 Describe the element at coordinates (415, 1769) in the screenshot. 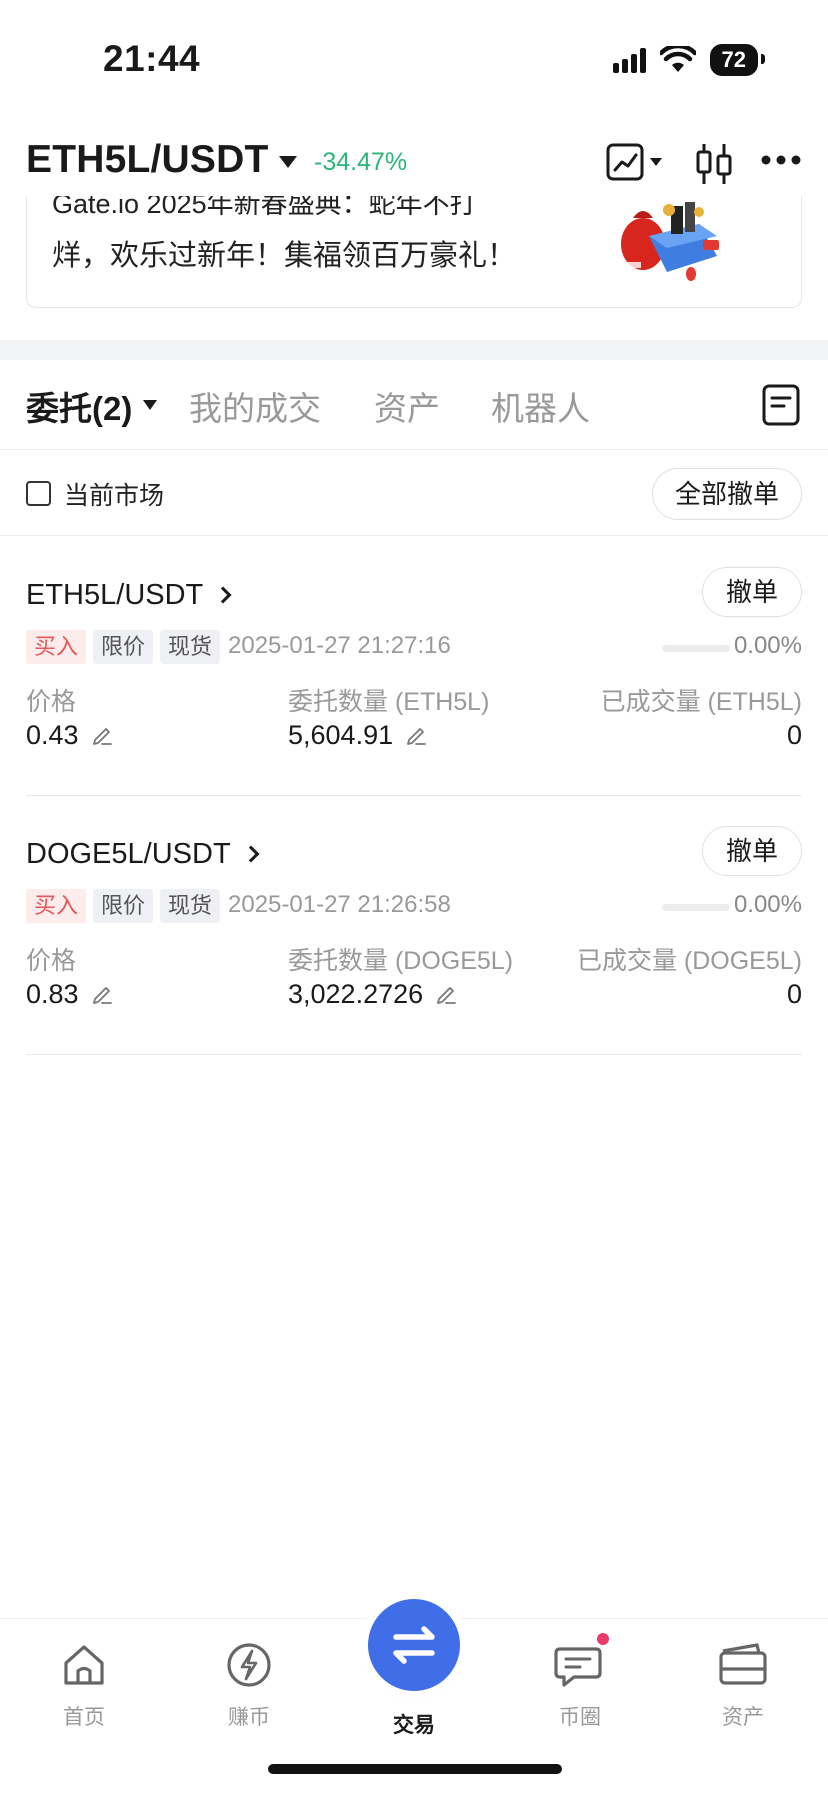

I see `home-indicator` at that location.